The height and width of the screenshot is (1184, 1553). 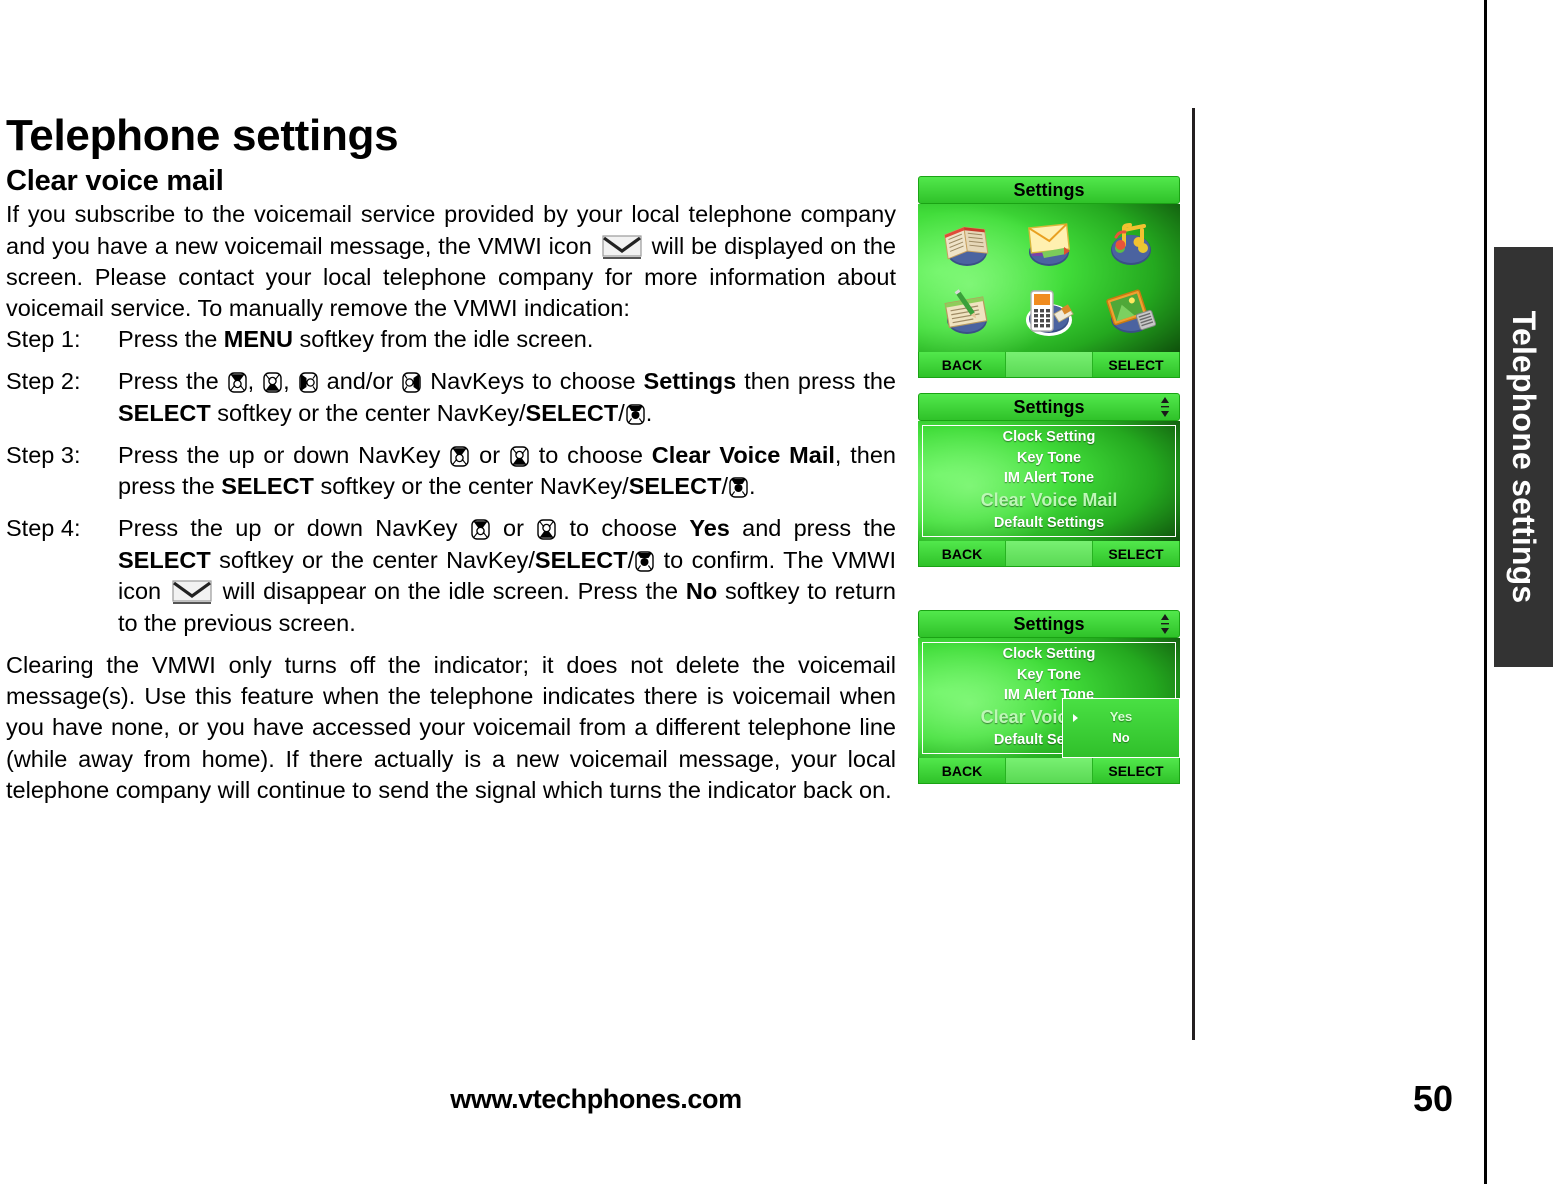 What do you see at coordinates (631, 559) in the screenshot?
I see `step4-text-6: /` at bounding box center [631, 559].